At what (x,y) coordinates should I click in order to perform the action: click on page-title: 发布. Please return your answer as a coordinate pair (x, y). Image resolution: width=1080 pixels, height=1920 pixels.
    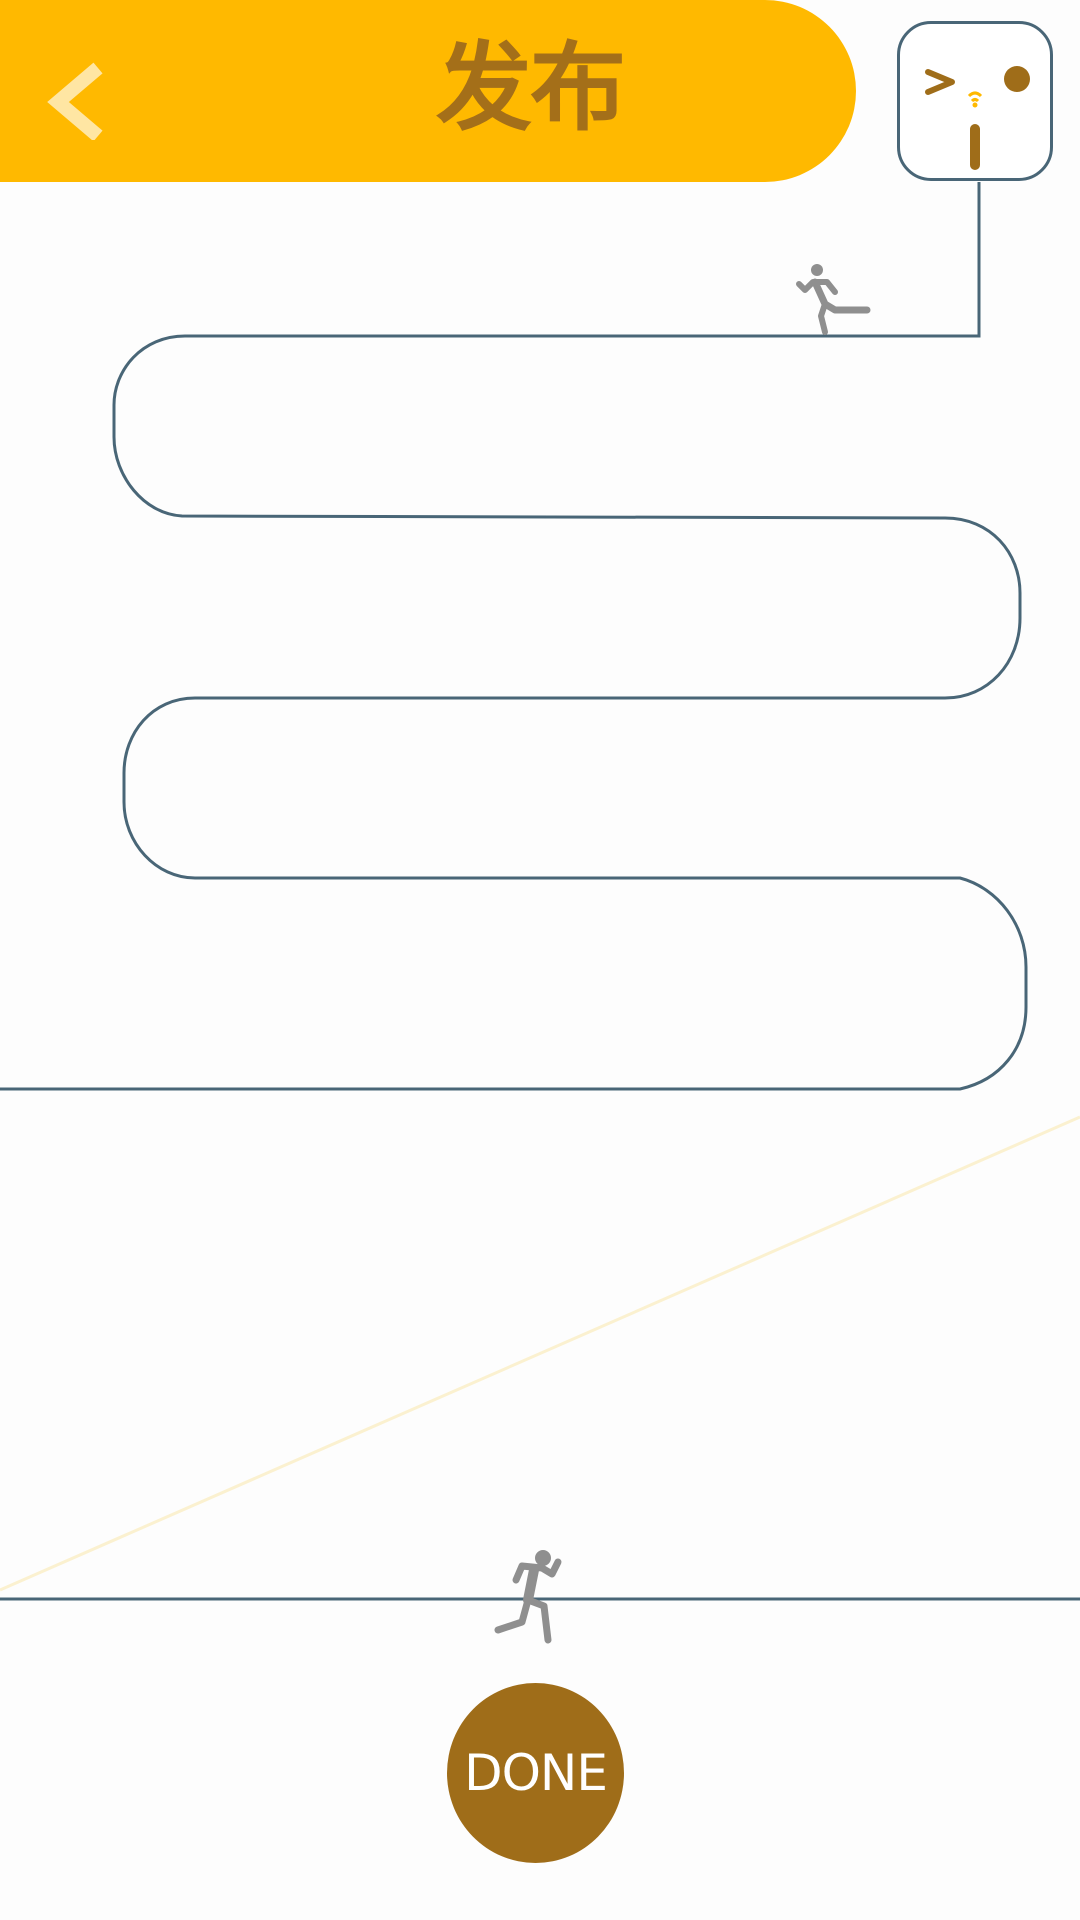
    Looking at the image, I should click on (531, 88).